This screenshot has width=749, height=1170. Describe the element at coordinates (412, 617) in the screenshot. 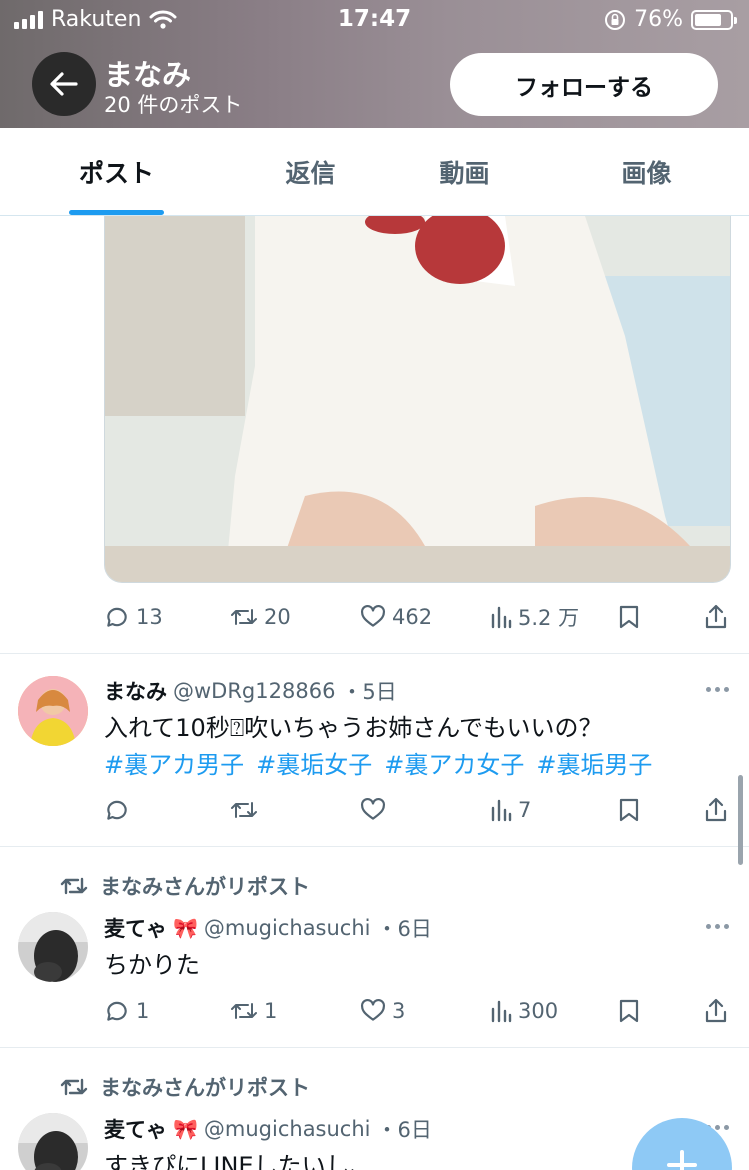

I see `like-count: 462` at that location.